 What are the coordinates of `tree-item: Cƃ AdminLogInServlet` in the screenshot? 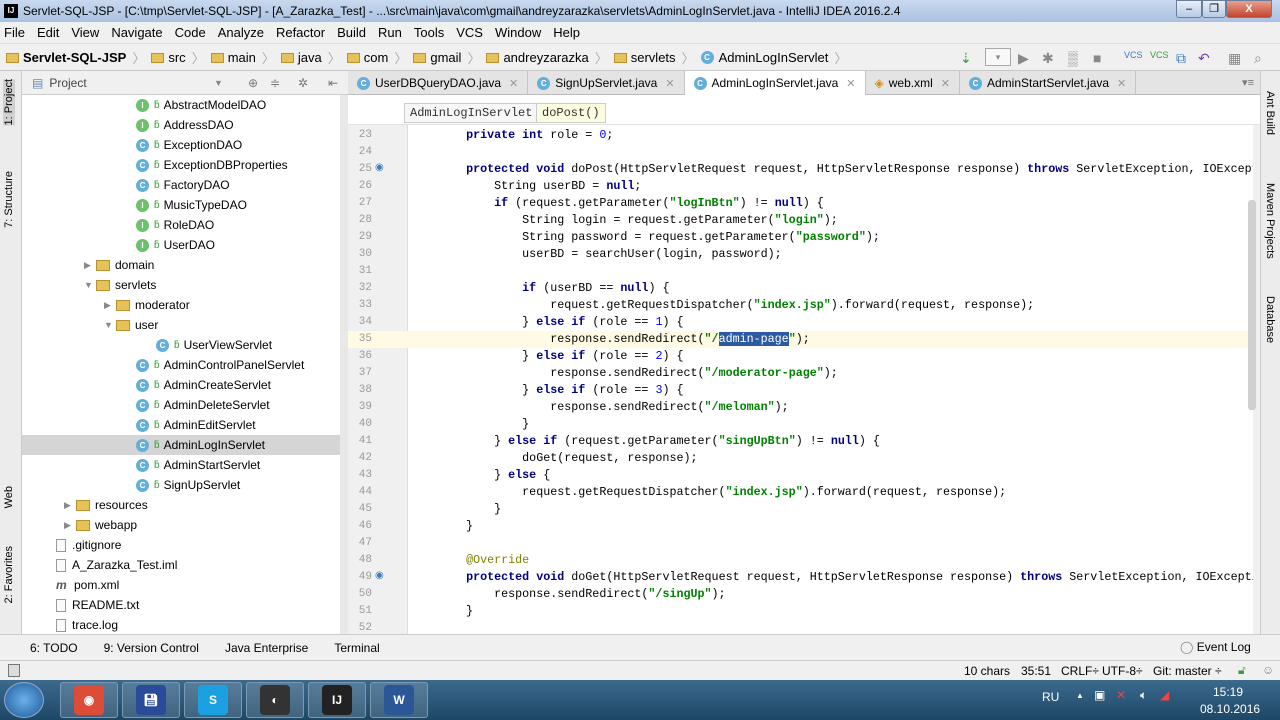 It's located at (181, 445).